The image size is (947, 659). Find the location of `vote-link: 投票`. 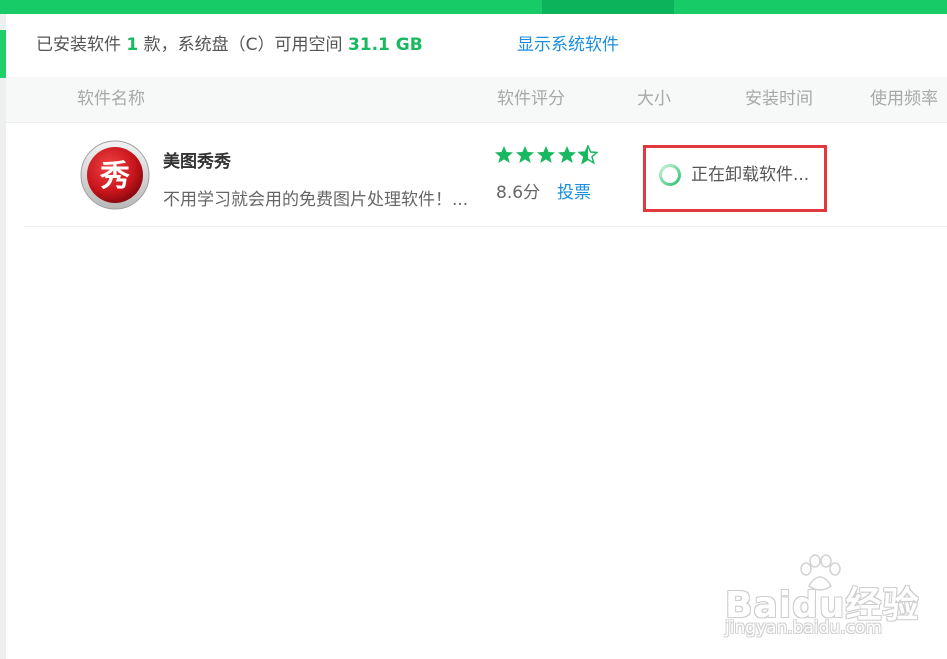

vote-link: 投票 is located at coordinates (574, 190).